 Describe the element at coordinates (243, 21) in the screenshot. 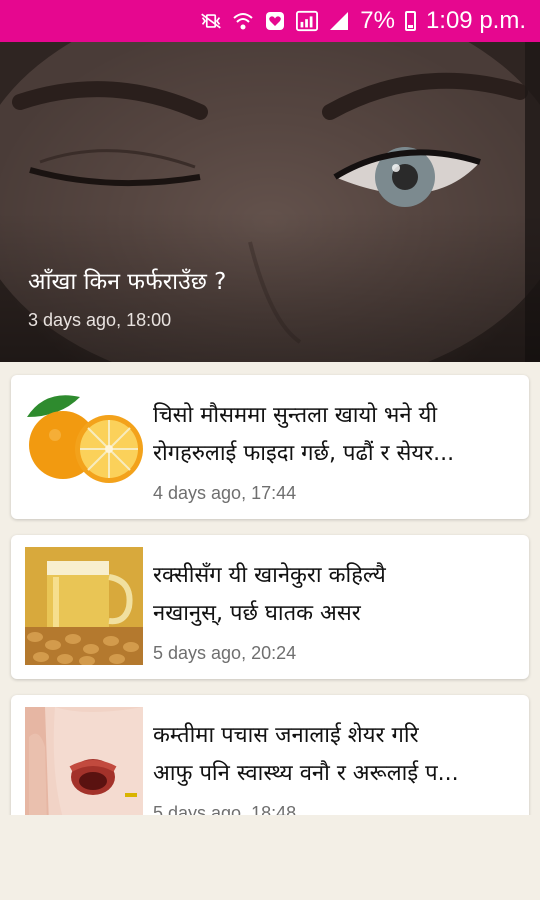

I see `wifi-icon` at that location.